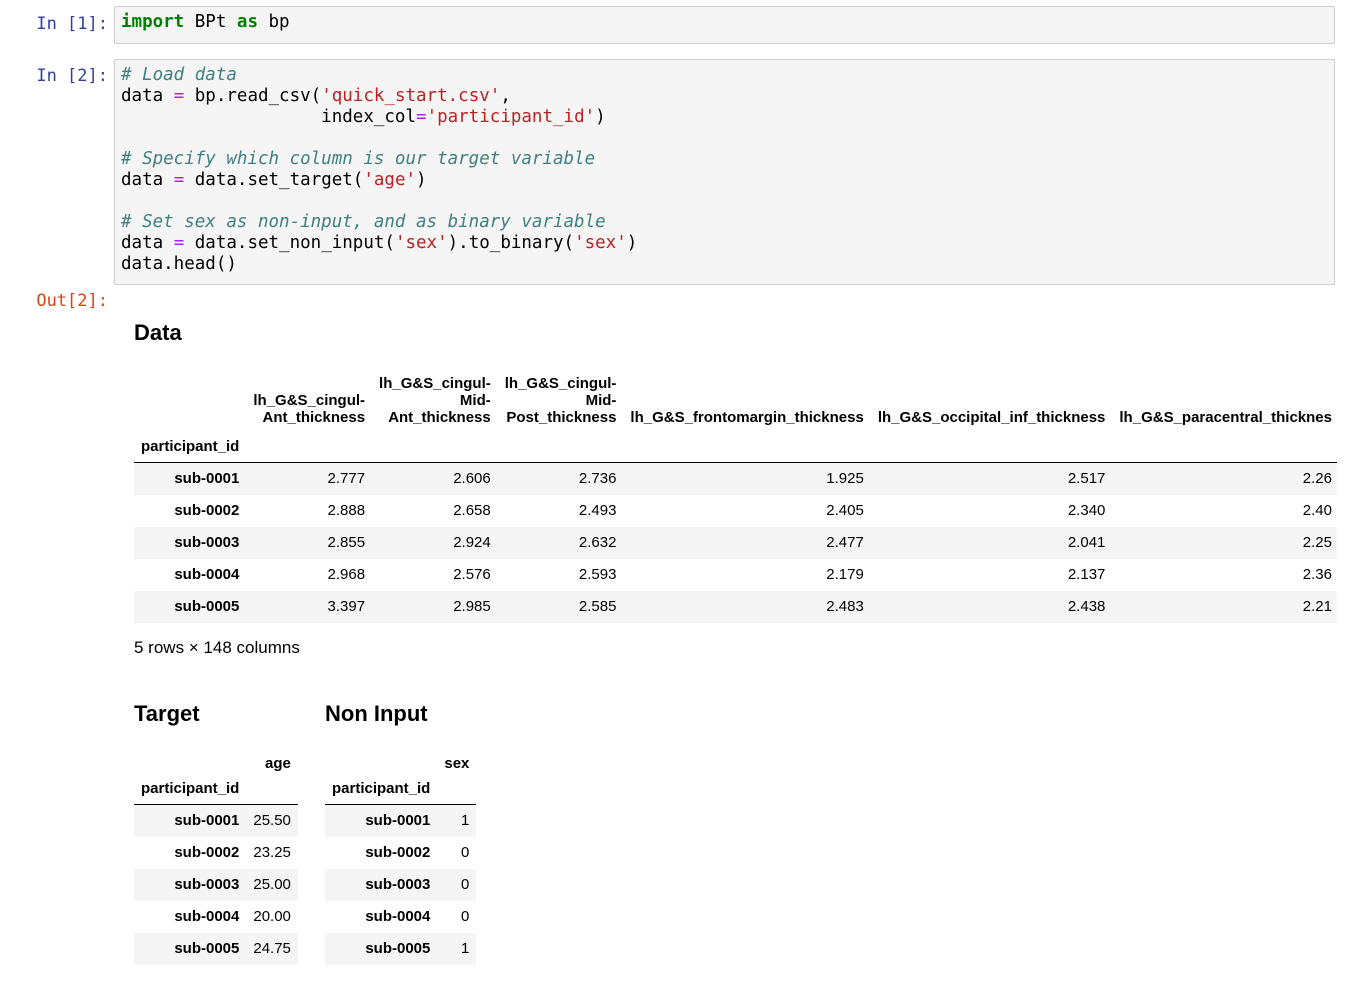 The height and width of the screenshot is (983, 1353). I want to click on table-row: sub-0005 24.75, so click(216, 948).